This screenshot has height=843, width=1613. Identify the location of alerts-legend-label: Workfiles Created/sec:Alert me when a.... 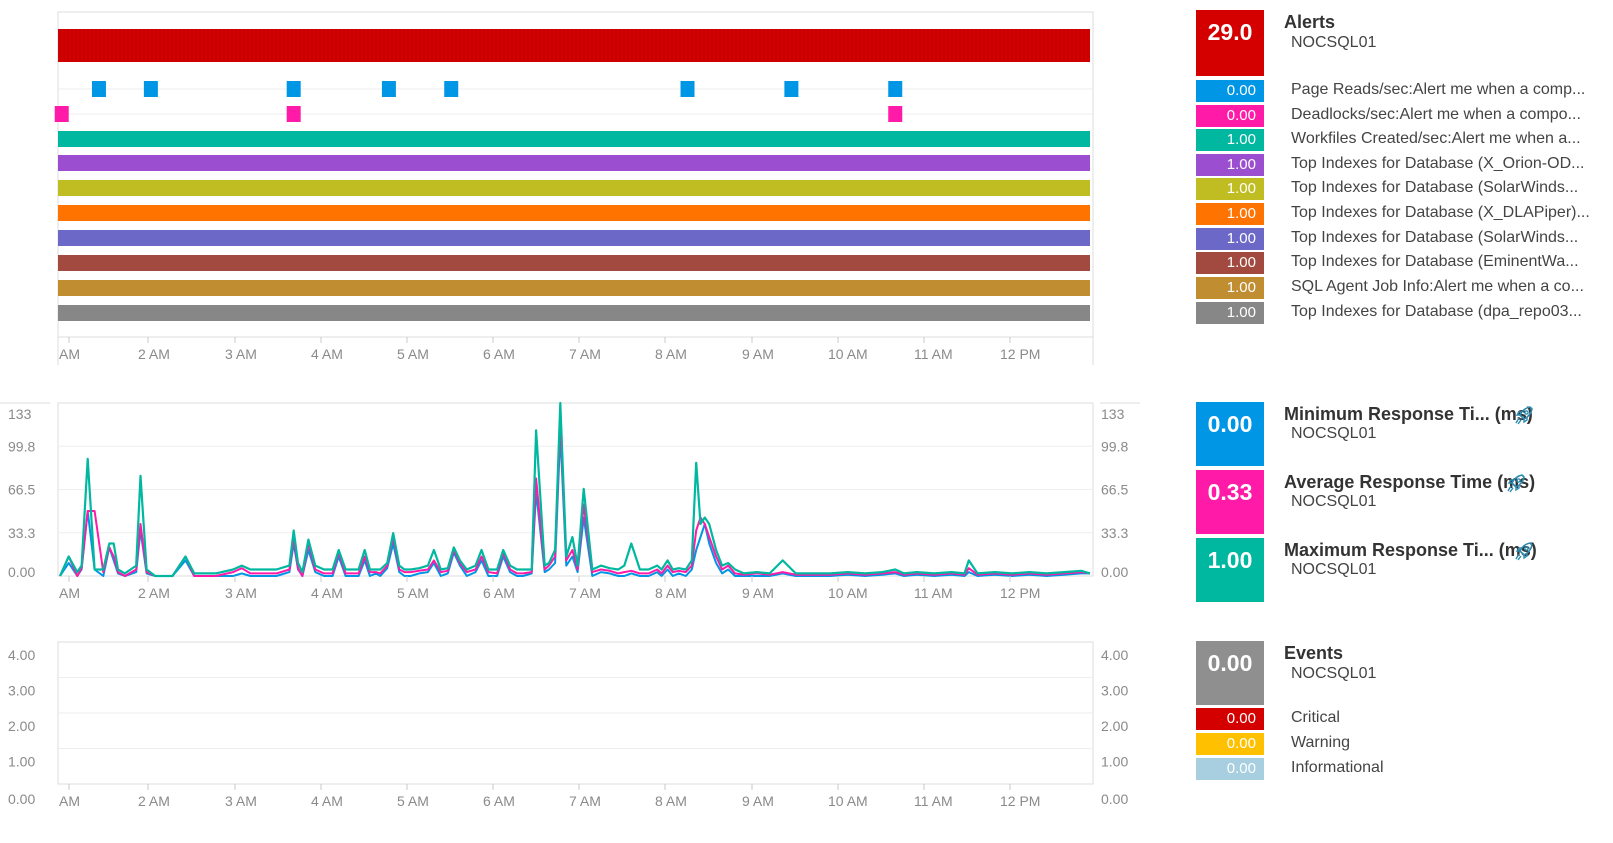
(1436, 138).